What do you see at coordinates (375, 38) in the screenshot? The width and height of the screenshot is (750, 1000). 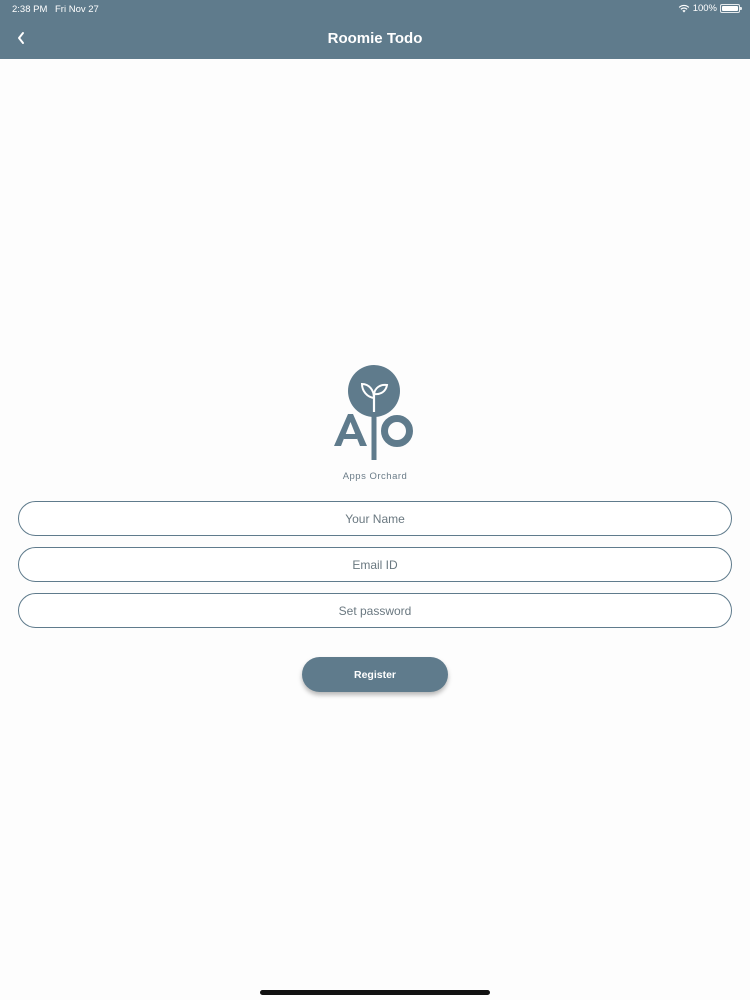 I see `page-title: Roomie Todo` at bounding box center [375, 38].